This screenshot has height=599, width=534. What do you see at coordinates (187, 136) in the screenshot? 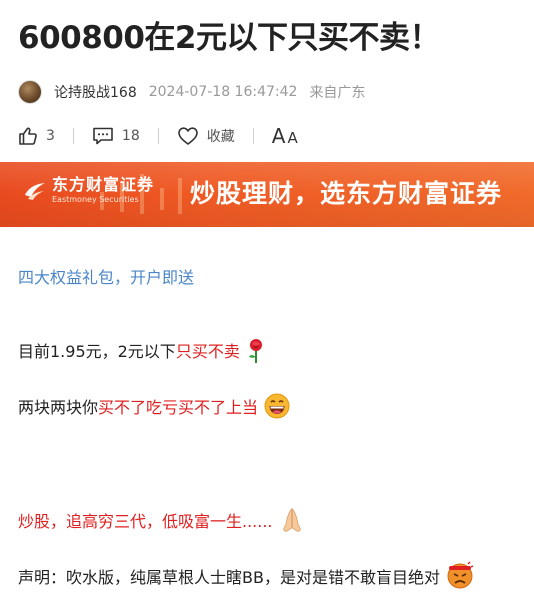
I see `heart-icon` at bounding box center [187, 136].